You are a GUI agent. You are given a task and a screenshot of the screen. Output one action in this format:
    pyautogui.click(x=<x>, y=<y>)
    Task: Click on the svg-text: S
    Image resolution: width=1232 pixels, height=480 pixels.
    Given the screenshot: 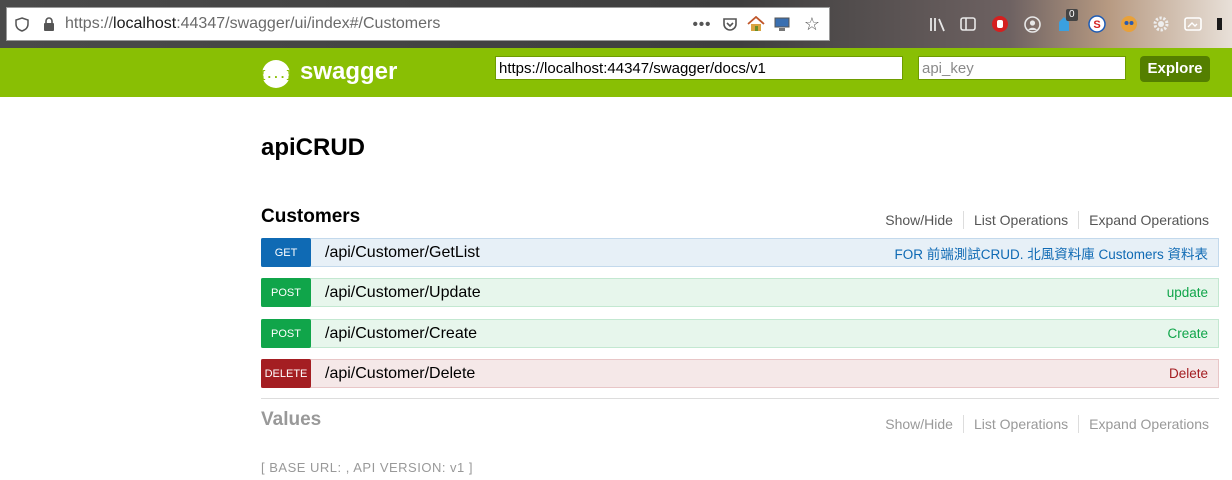 What is the action you would take?
    pyautogui.click(x=1096, y=25)
    